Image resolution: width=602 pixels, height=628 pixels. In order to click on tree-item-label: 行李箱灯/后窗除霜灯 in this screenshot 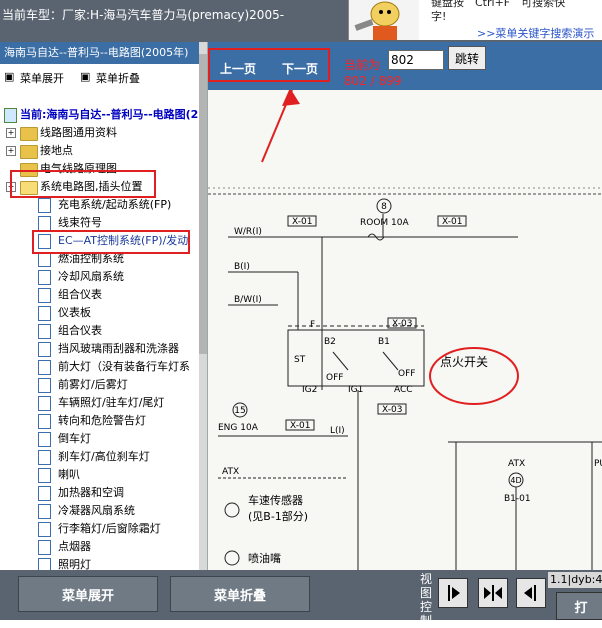, I will do `click(109, 528)`.